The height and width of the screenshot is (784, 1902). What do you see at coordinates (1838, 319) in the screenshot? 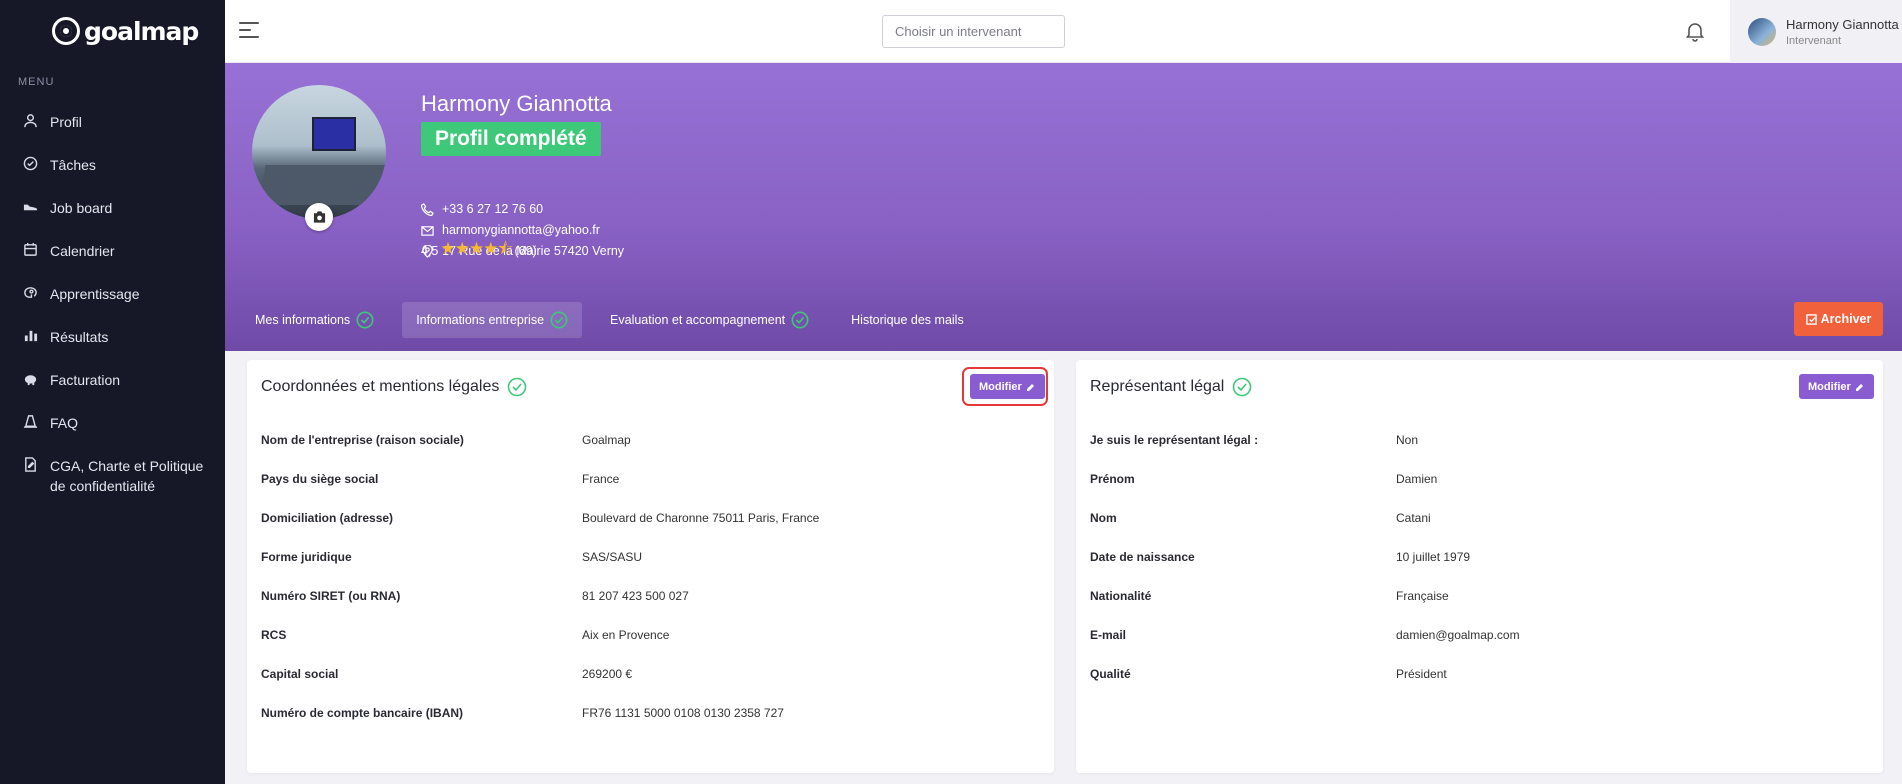
I see `archive-button: Archiver` at bounding box center [1838, 319].